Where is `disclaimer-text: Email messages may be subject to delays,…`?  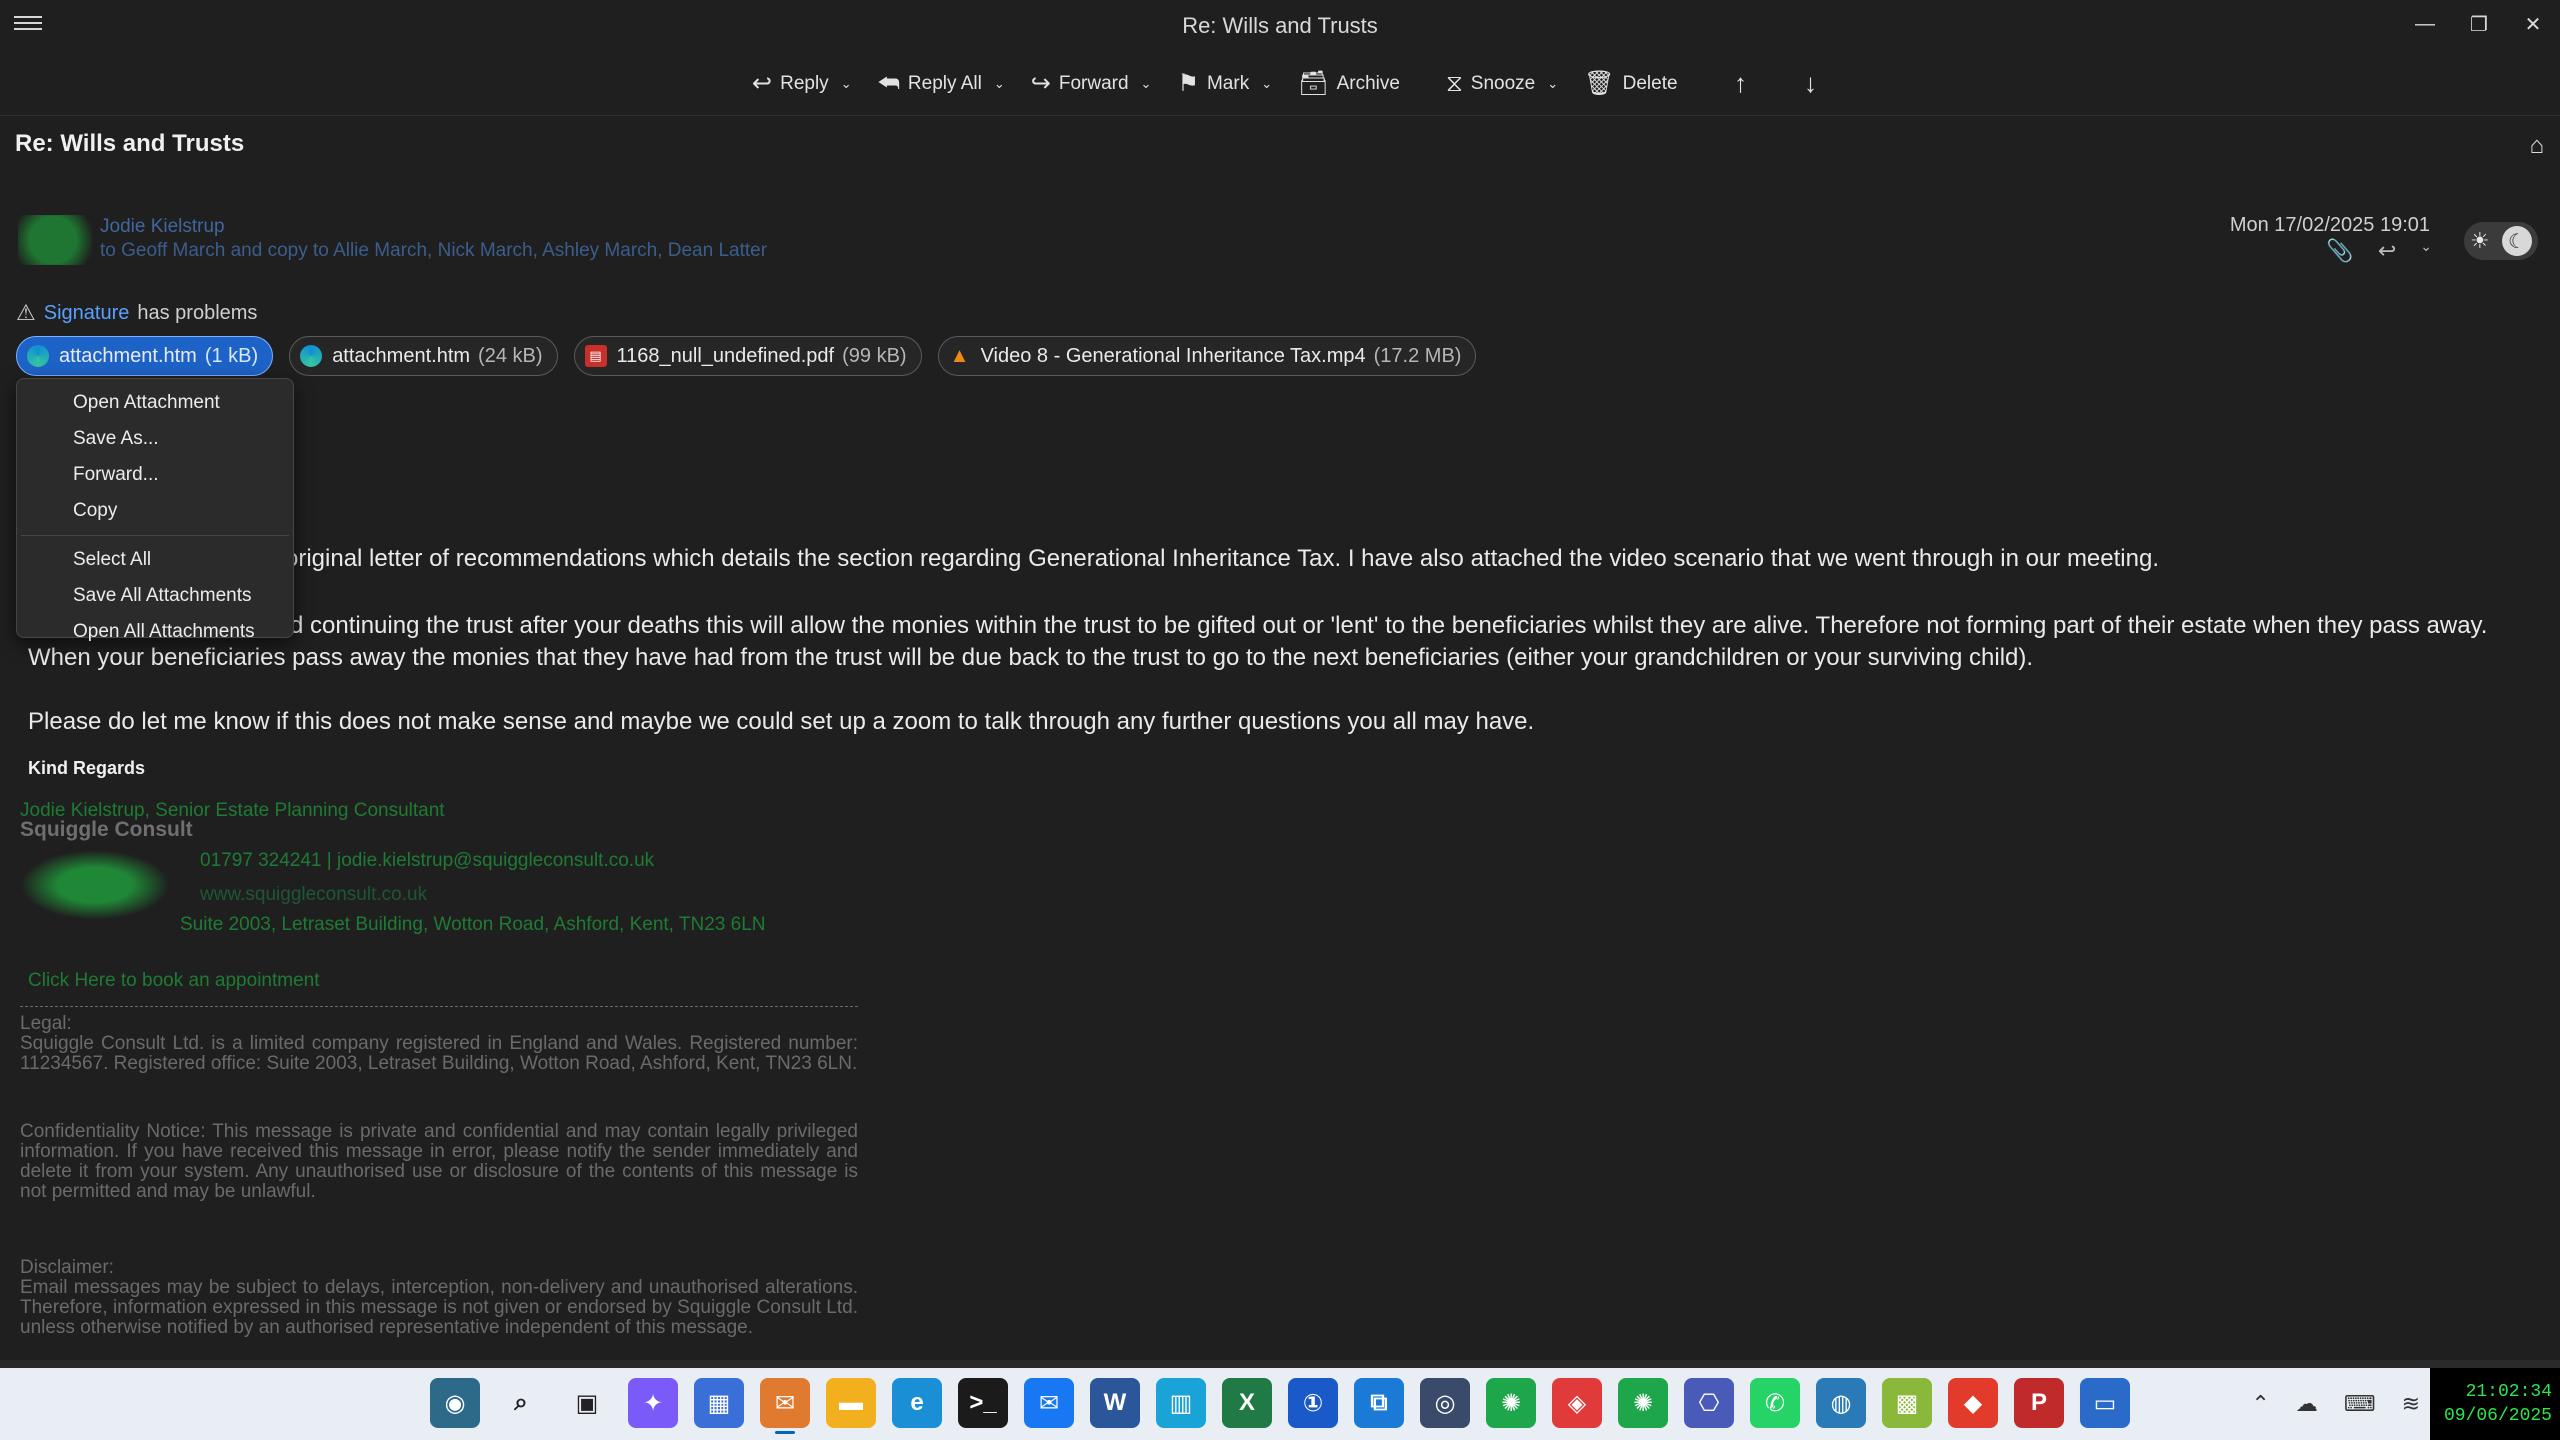
disclaimer-text: Email messages may be subject to delays,… is located at coordinates (439, 1307).